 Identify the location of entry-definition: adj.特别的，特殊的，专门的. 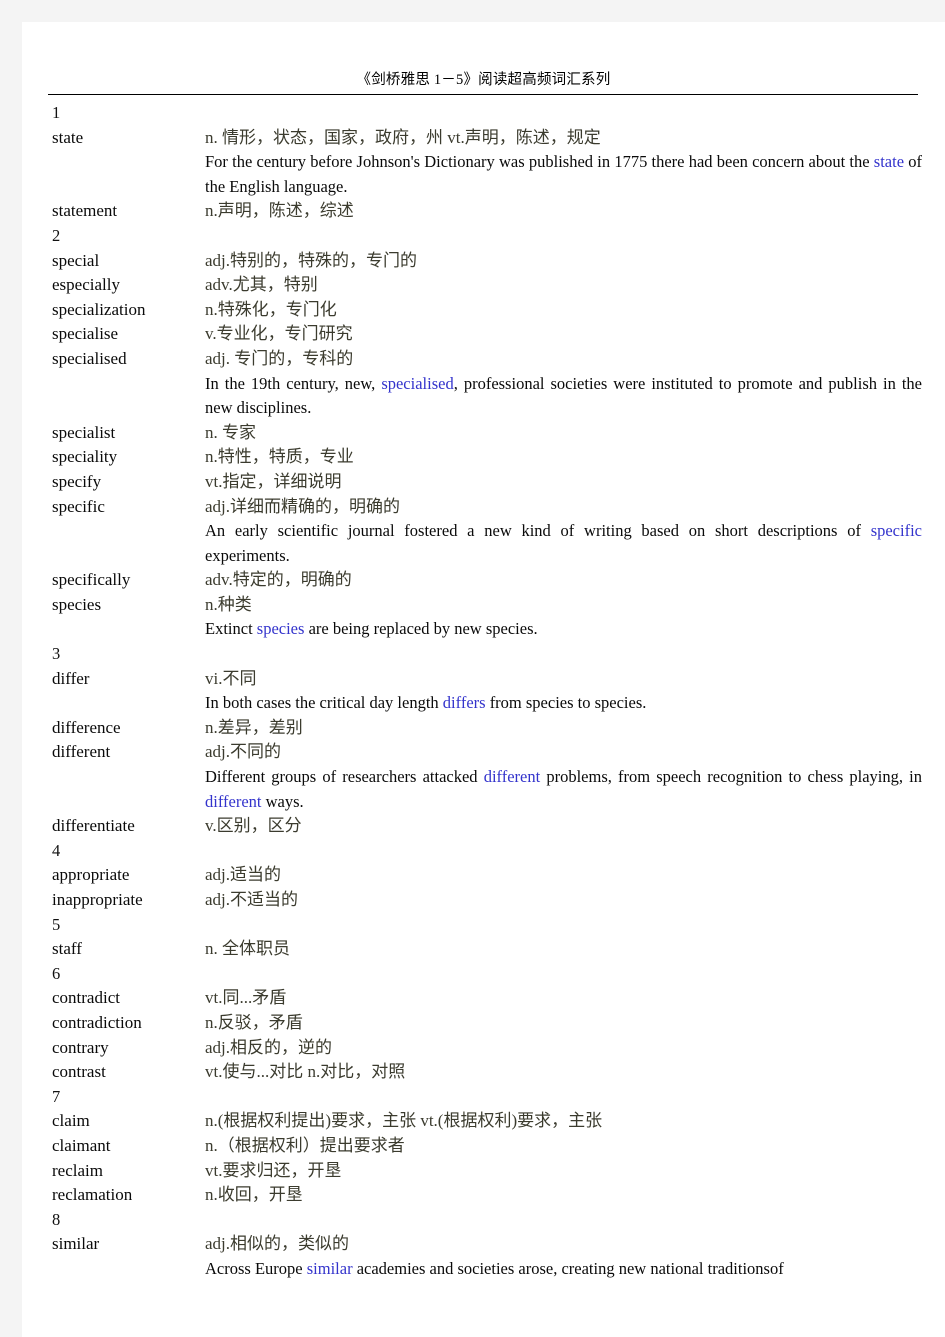
(311, 260).